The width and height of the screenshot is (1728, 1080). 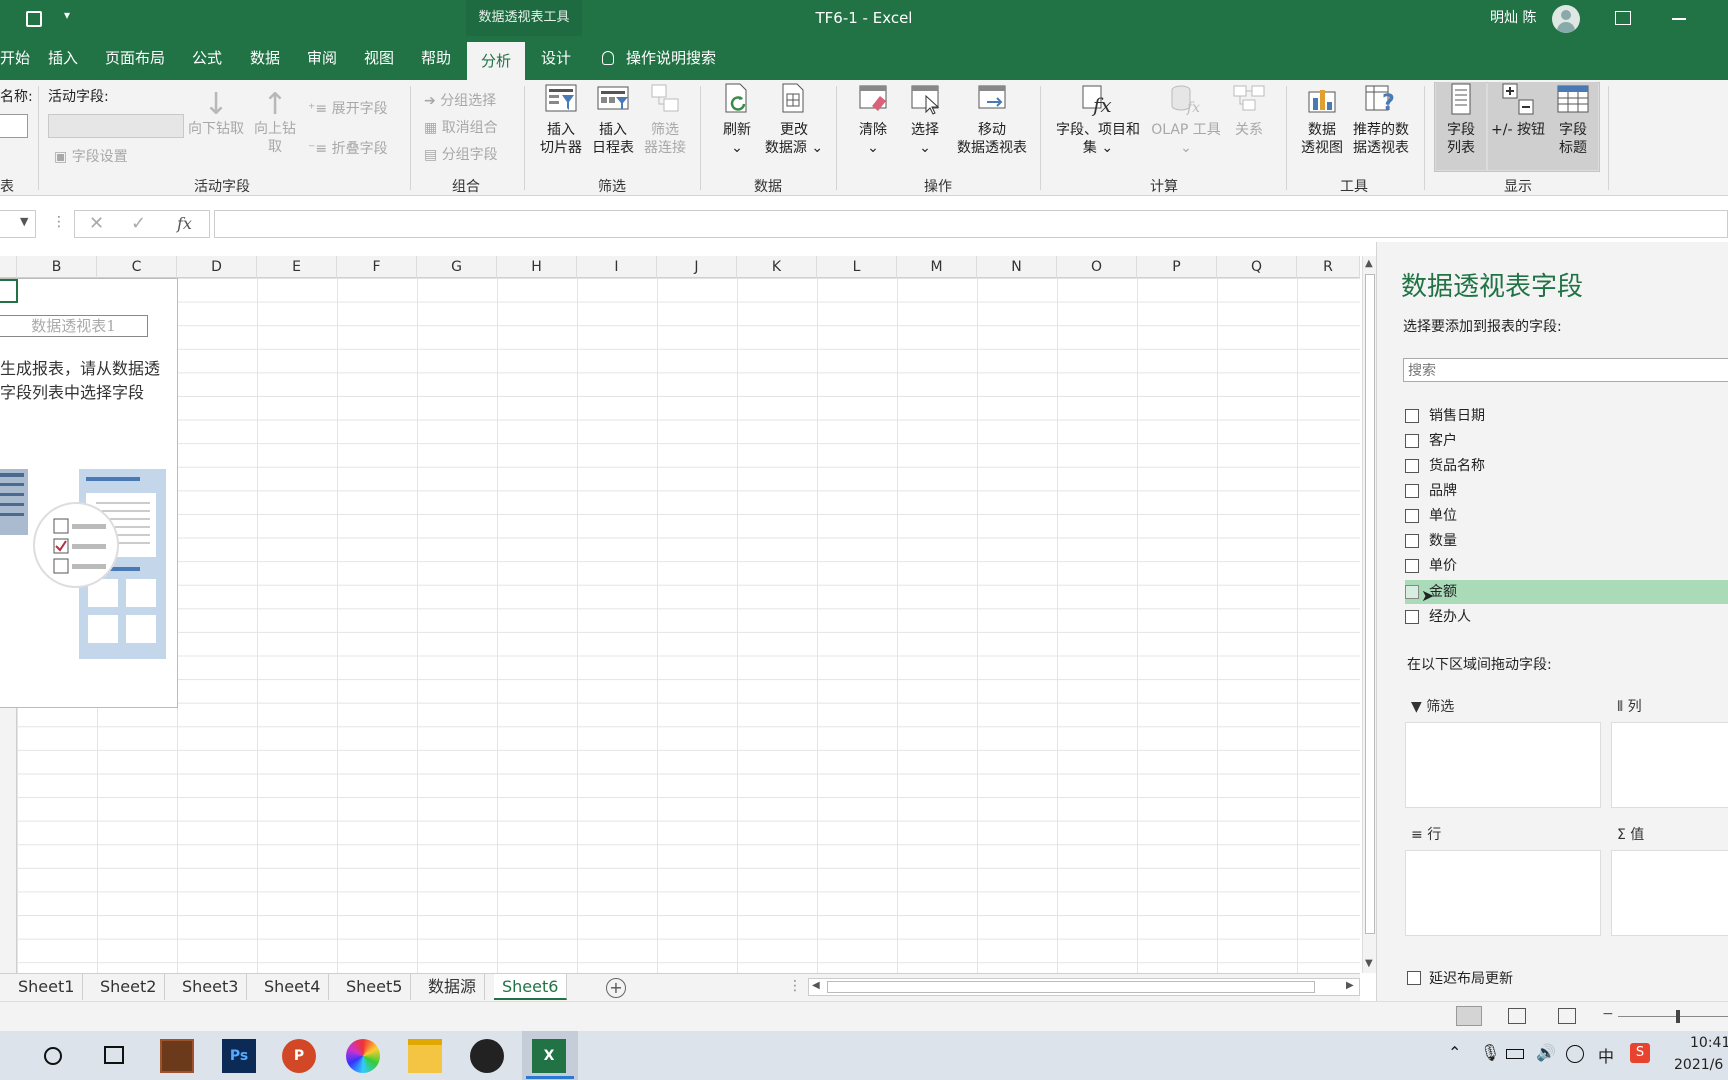 I want to click on page-layout-view-icon, so click(x=1517, y=1016).